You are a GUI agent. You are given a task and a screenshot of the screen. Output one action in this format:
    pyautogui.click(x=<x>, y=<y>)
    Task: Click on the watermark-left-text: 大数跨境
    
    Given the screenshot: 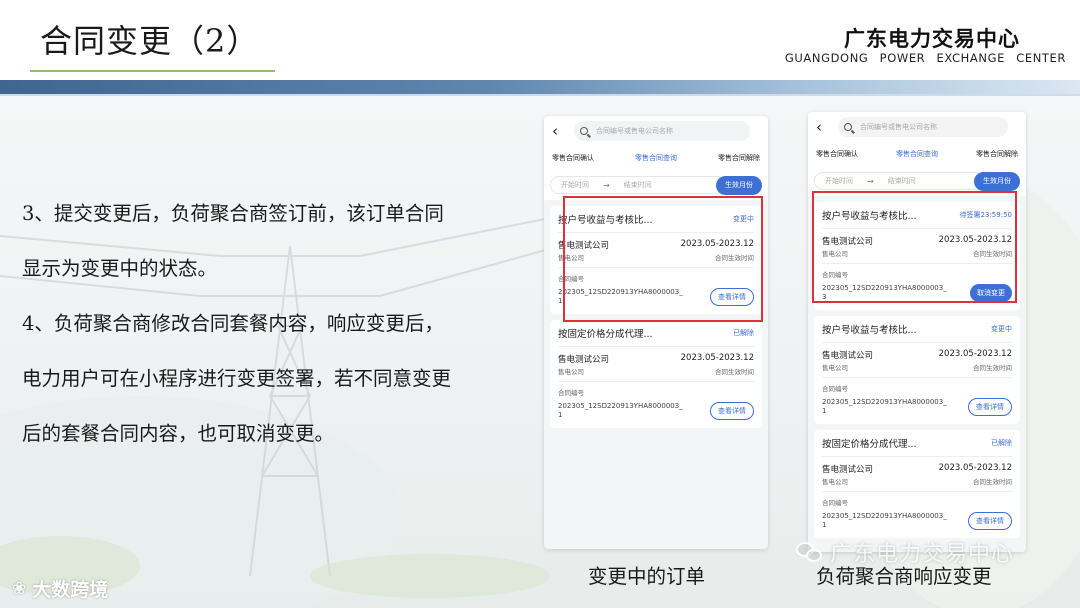 What is the action you would take?
    pyautogui.click(x=70, y=590)
    